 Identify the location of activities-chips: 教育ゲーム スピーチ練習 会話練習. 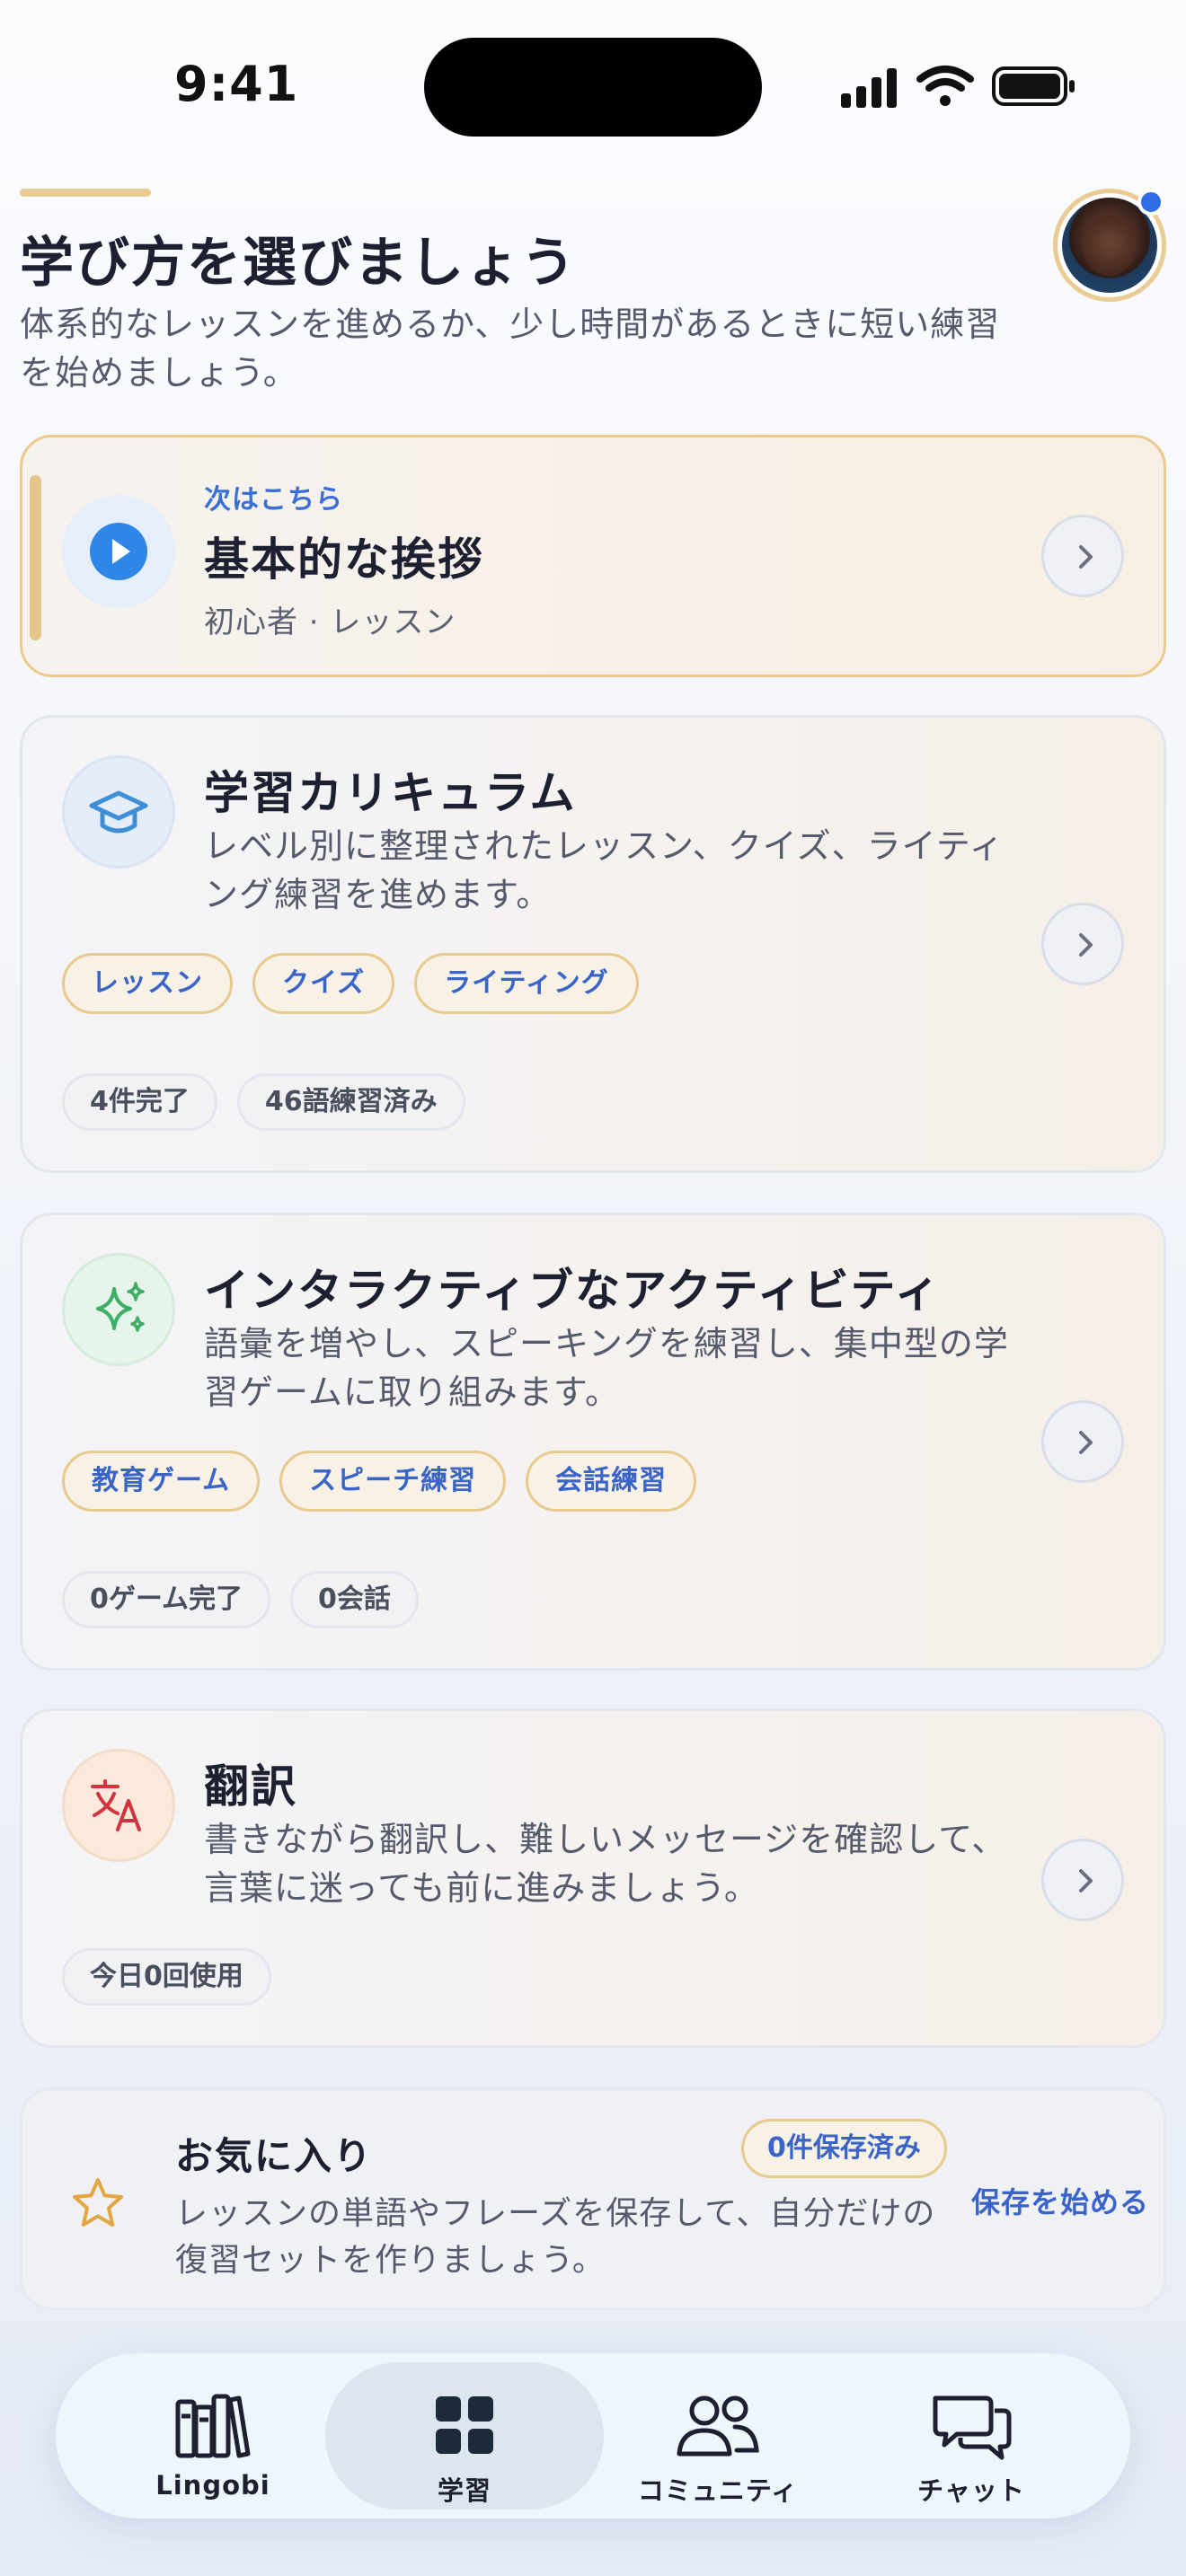
(379, 1481).